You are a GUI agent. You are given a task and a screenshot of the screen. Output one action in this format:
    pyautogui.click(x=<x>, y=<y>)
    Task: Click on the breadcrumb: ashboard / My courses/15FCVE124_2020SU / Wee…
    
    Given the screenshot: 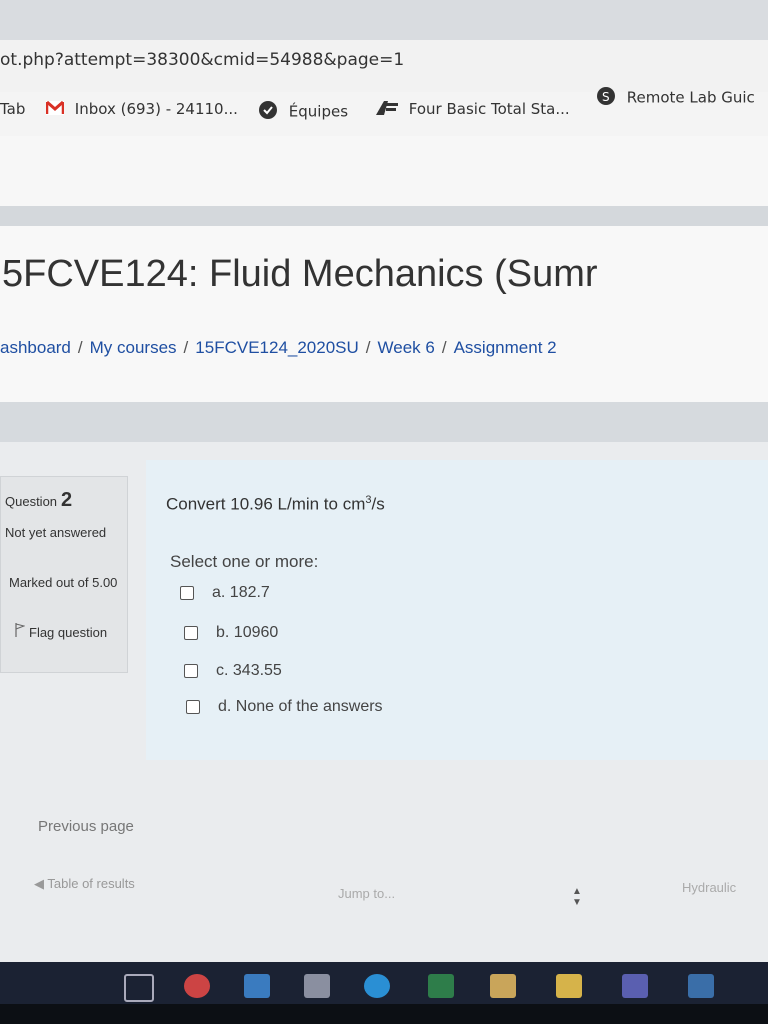 What is the action you would take?
    pyautogui.click(x=278, y=347)
    